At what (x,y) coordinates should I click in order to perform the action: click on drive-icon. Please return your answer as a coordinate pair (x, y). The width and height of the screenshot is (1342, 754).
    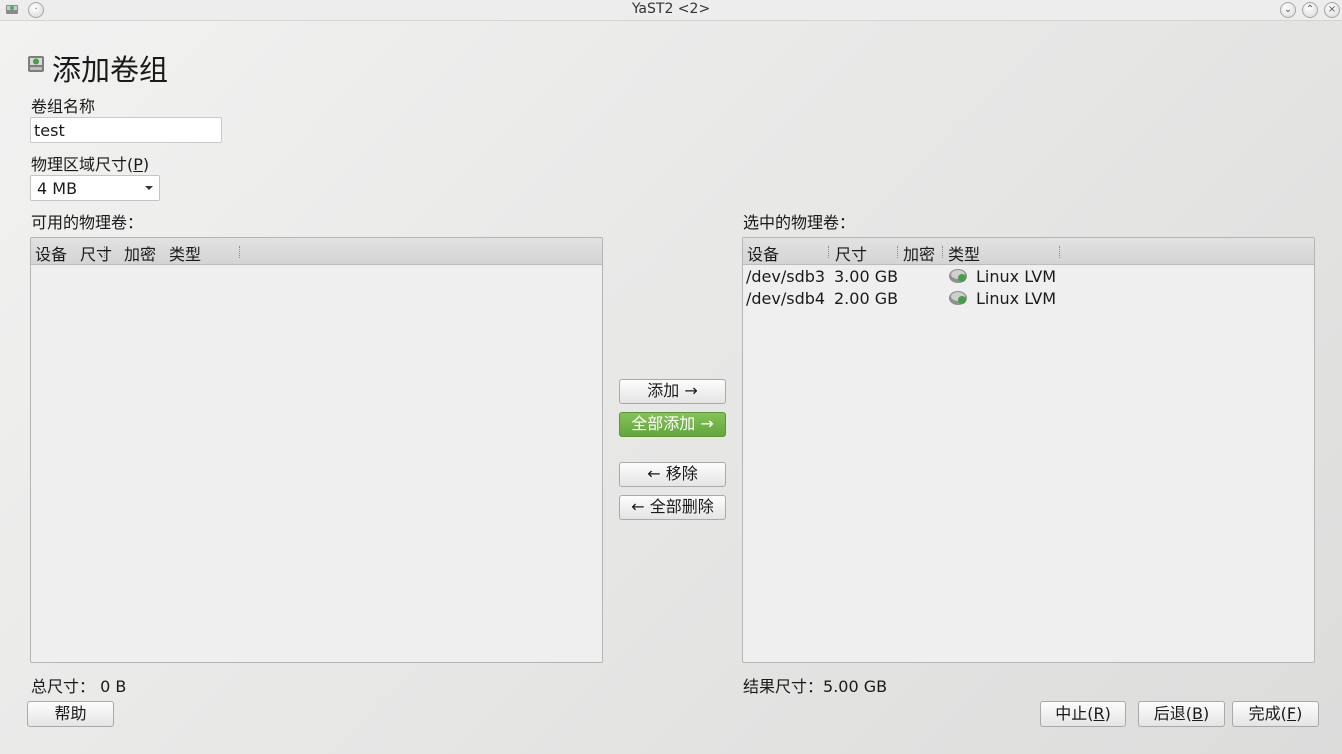
    Looking at the image, I should click on (36, 64).